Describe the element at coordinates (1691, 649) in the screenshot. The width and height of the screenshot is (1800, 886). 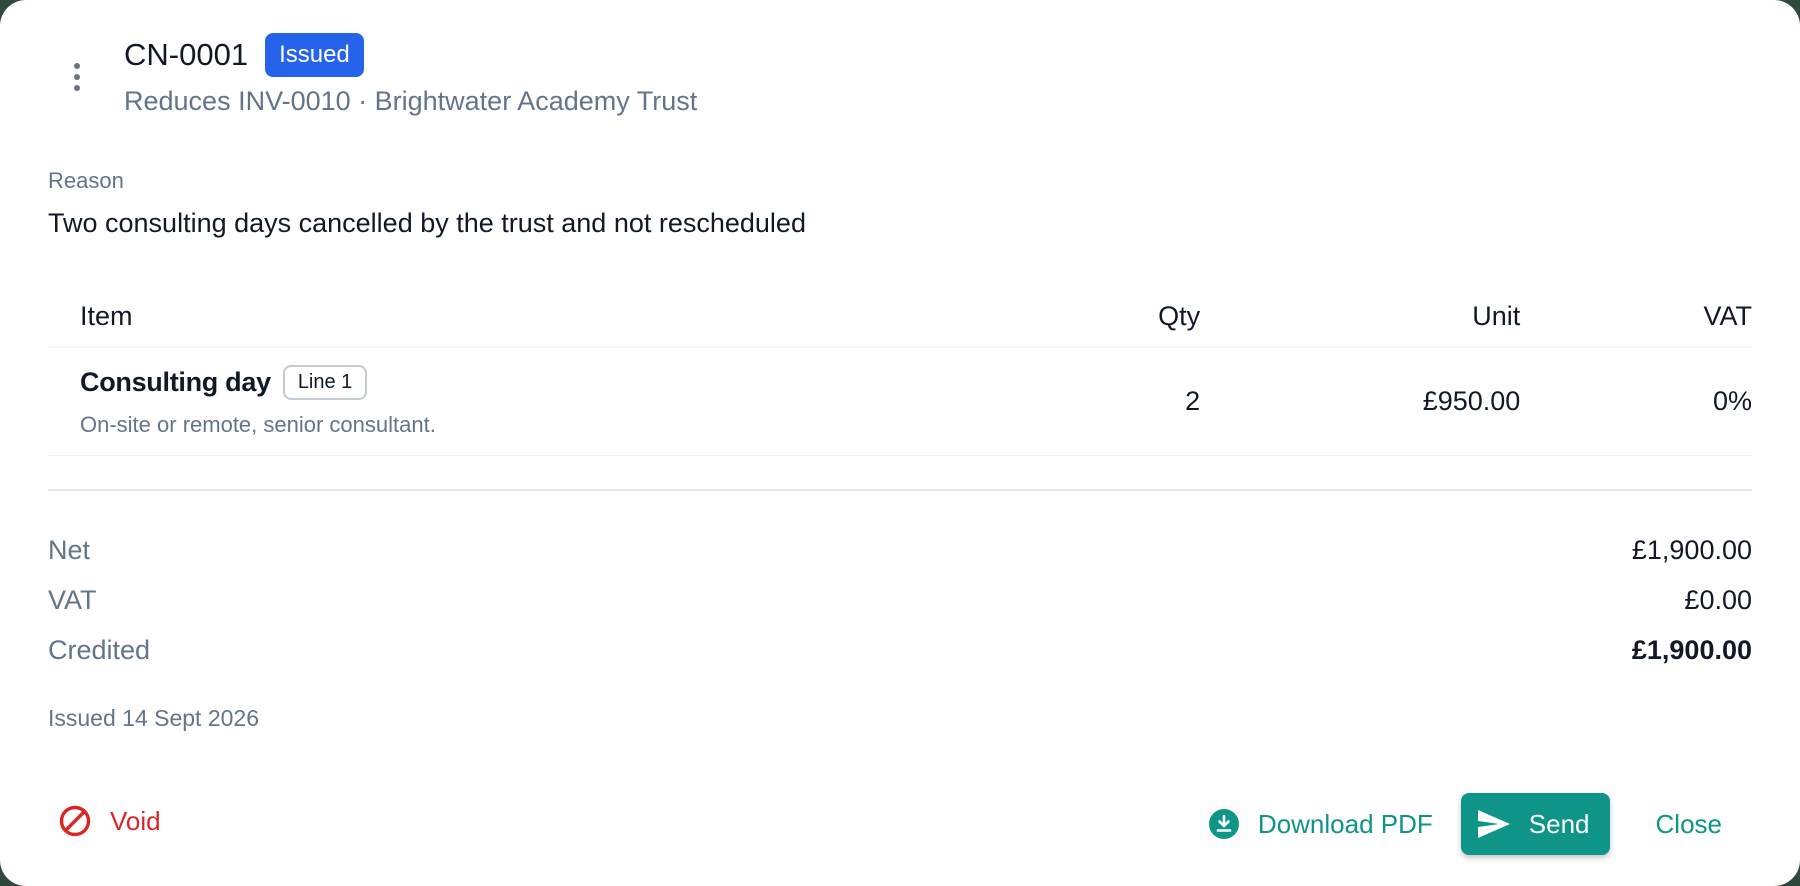
I see `credited-value: £1,900.00` at that location.